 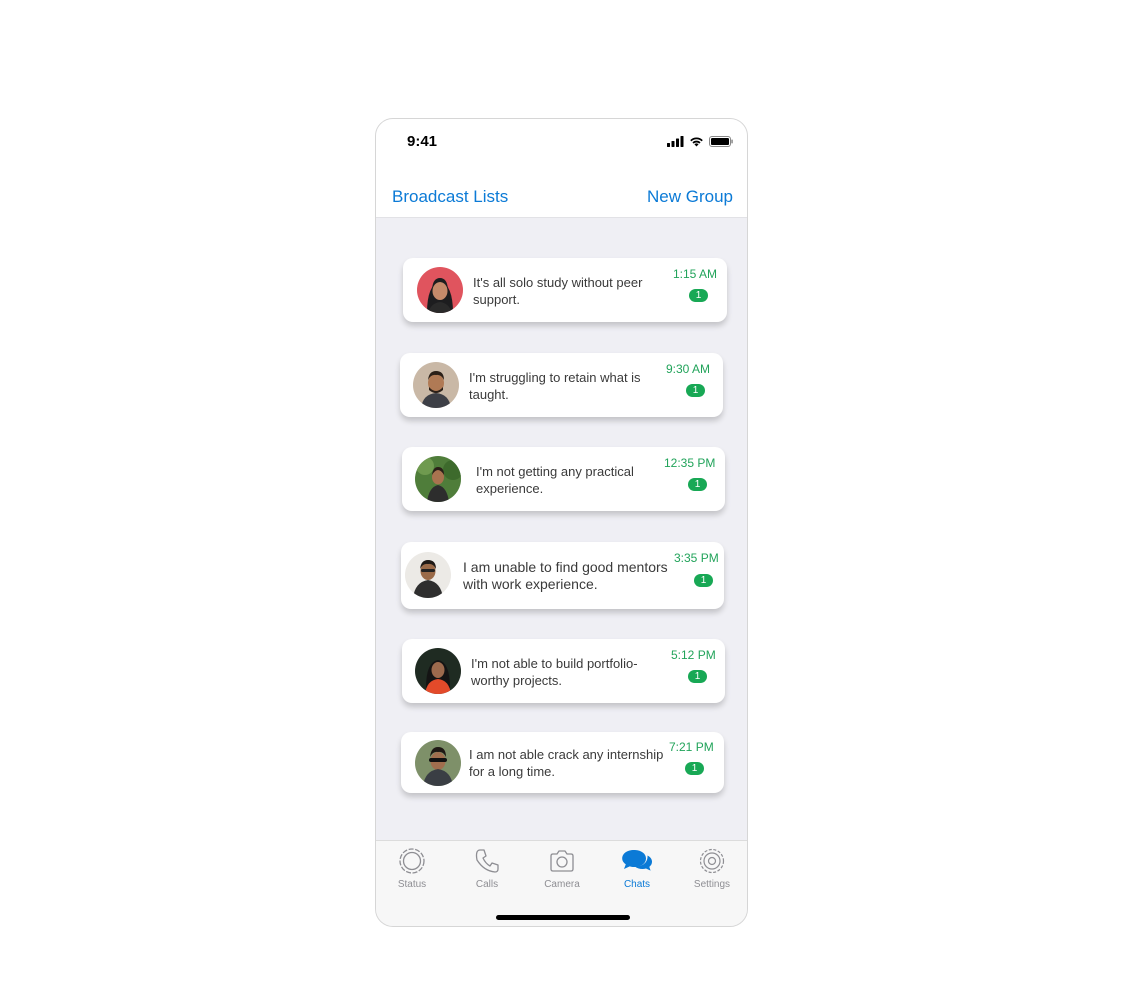 I want to click on tab-settings: Settings, so click(x=712, y=868).